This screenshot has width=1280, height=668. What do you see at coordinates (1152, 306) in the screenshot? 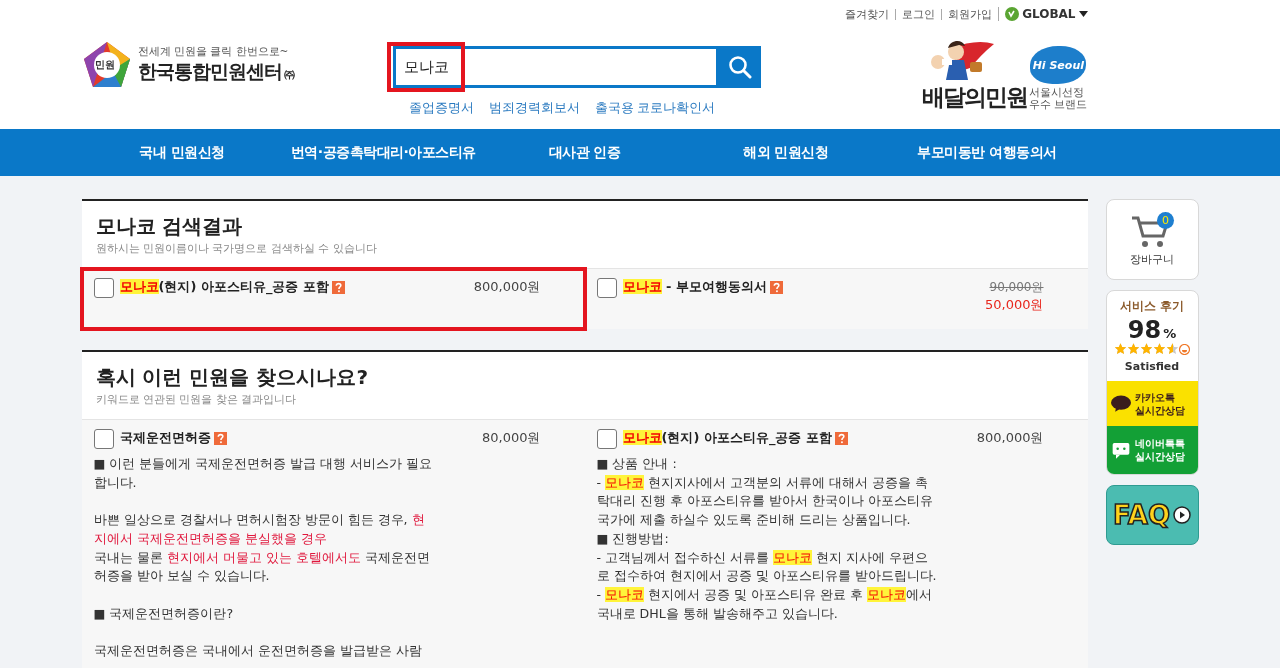
I see `review-title: 서비스 후기` at bounding box center [1152, 306].